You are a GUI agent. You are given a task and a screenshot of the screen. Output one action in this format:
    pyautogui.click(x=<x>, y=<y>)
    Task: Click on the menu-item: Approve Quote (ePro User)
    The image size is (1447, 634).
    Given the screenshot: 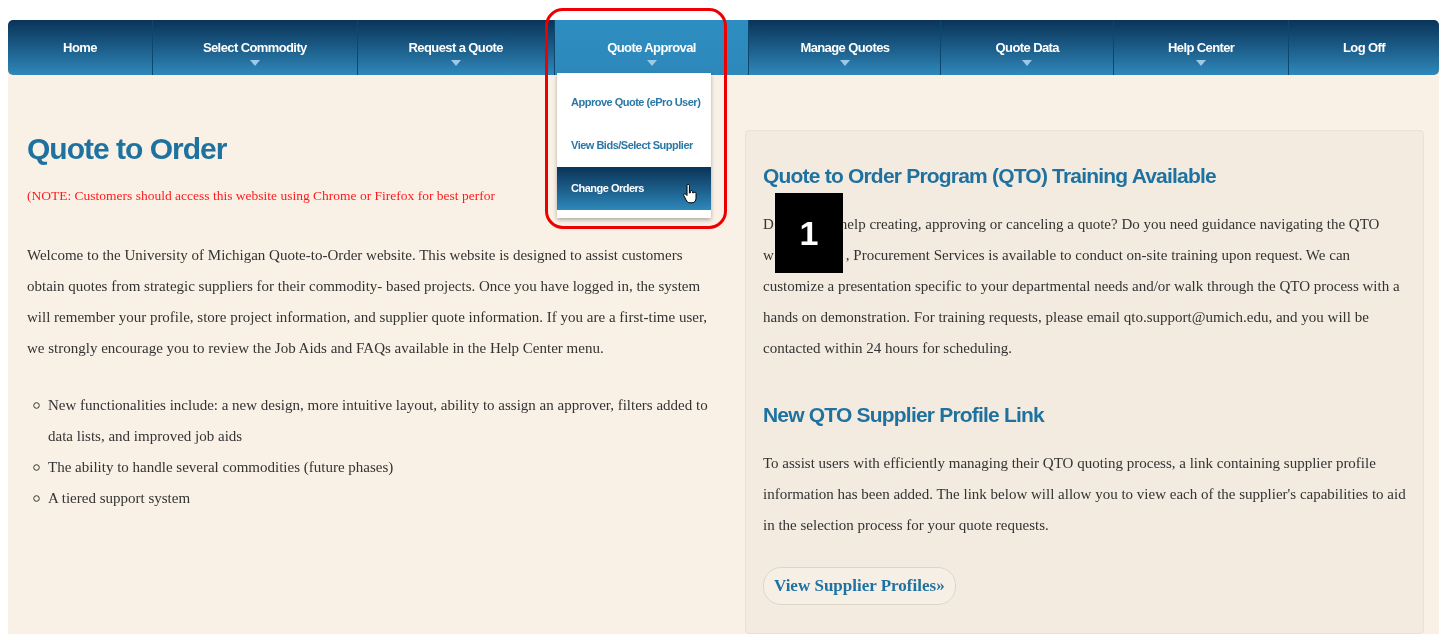 What is the action you would take?
    pyautogui.click(x=634, y=102)
    